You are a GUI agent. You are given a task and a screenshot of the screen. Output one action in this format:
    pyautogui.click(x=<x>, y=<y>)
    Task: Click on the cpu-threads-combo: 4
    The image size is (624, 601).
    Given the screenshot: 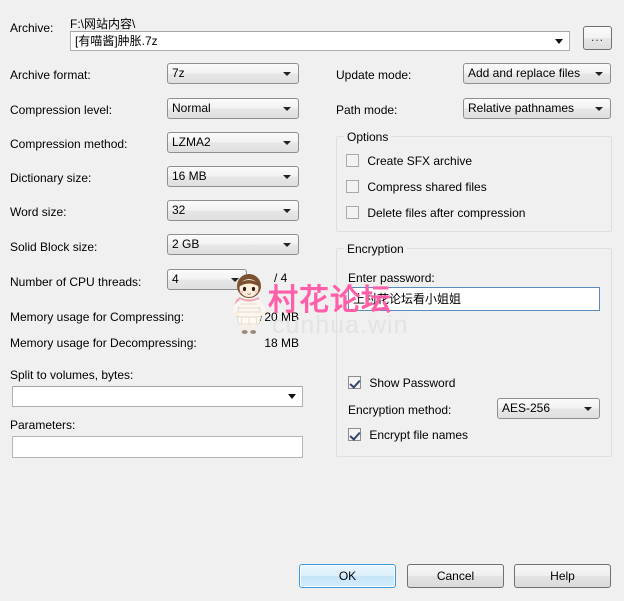 What is the action you would take?
    pyautogui.click(x=207, y=279)
    